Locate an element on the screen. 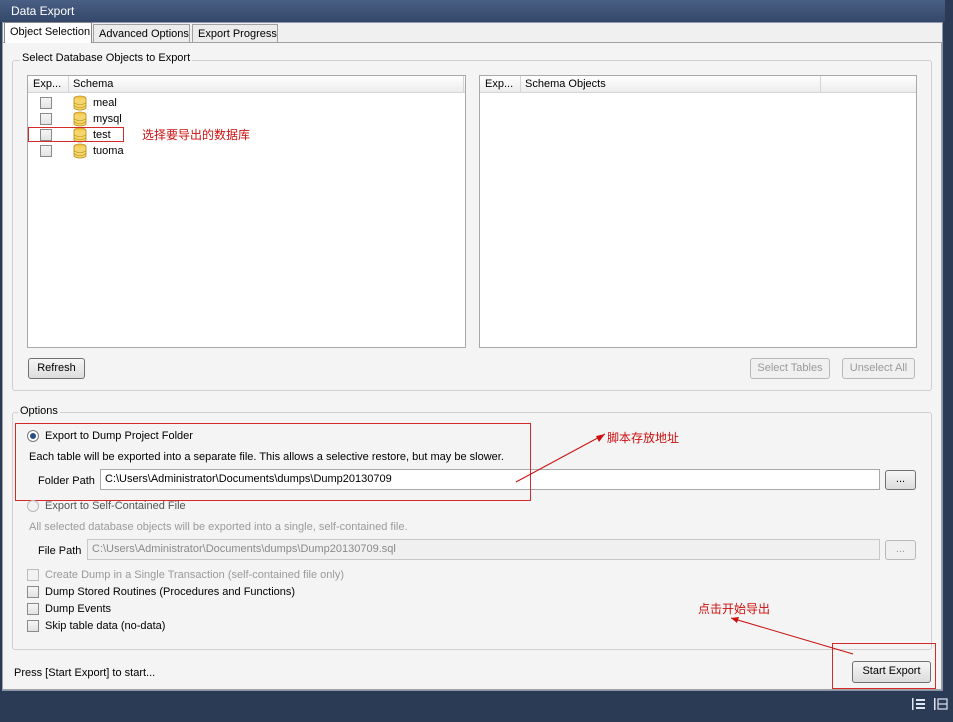  tab-label: Advanced Options is located at coordinates (144, 34).